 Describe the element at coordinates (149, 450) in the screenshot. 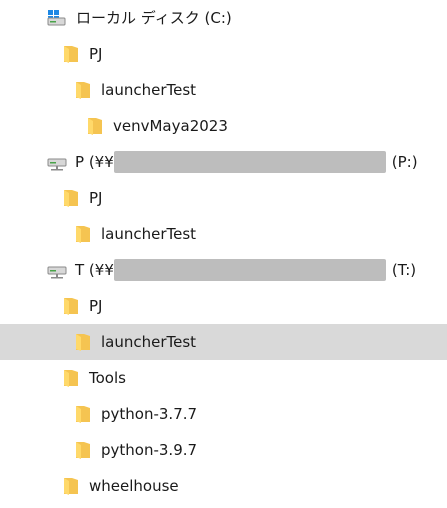

I see `tree-item-label: python-3.9.7` at that location.